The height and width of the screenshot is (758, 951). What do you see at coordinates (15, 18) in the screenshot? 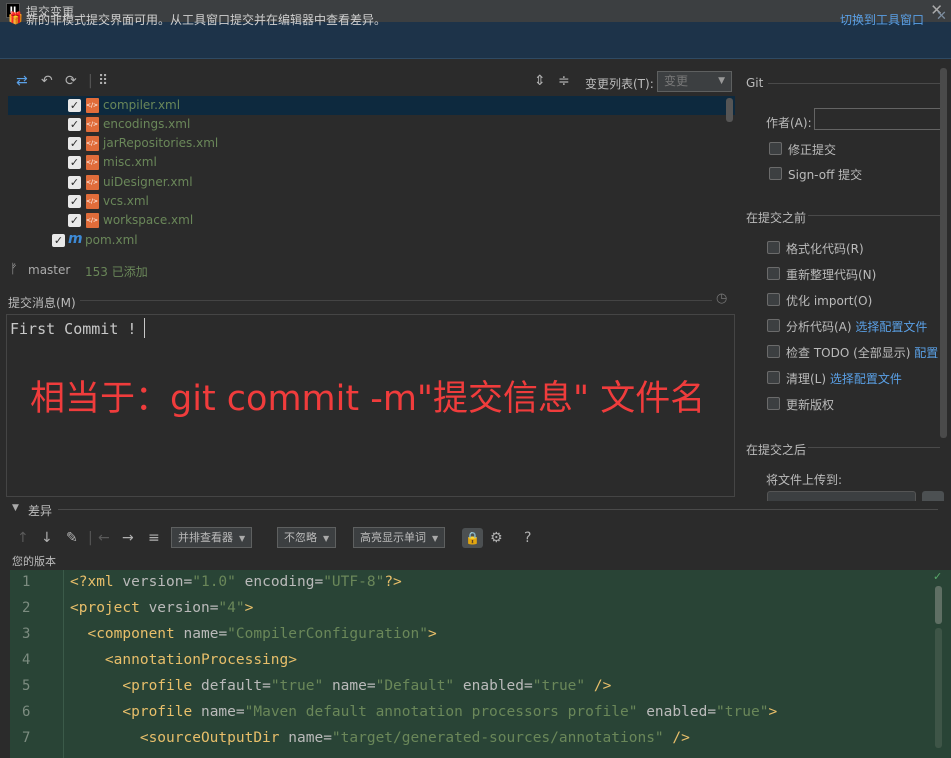
I see `gift-icon: 🎁` at bounding box center [15, 18].